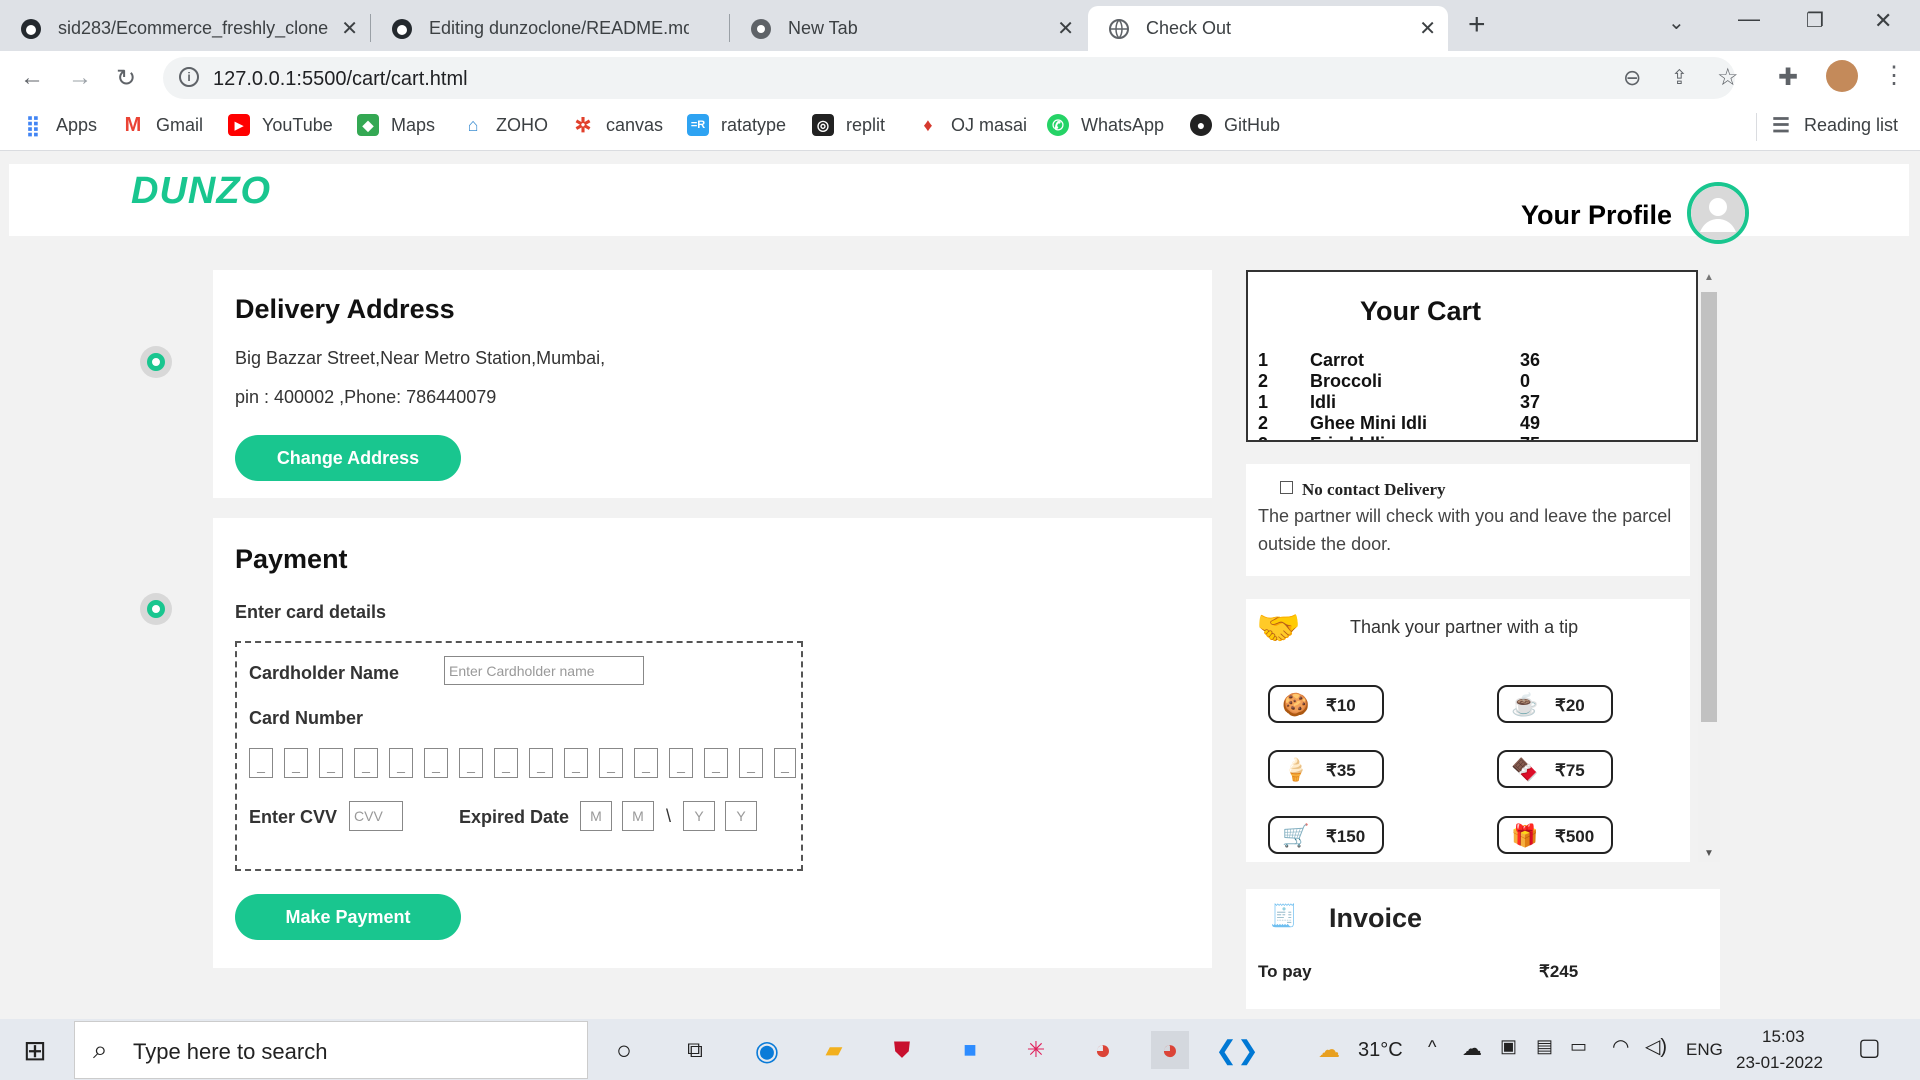  I want to click on scroll-up-arrow-icon: ▲, so click(1709, 277).